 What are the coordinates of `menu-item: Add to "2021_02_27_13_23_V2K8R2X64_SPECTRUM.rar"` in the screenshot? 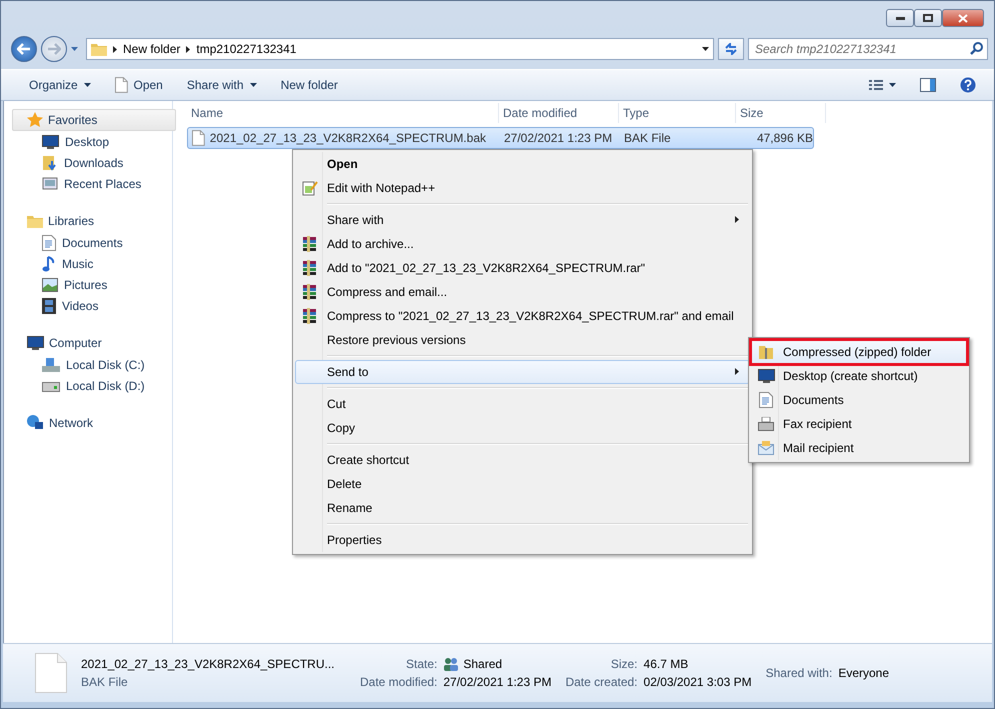 It's located at (522, 268).